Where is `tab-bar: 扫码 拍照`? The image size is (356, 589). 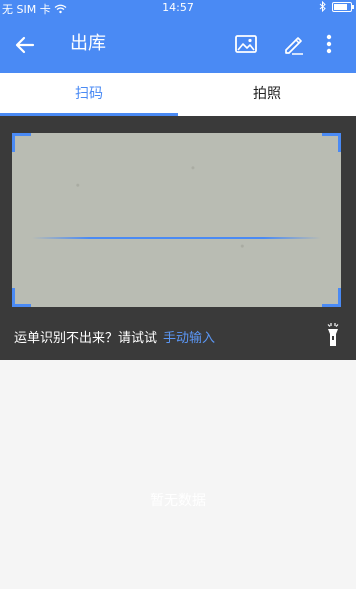
tab-bar: 扫码 拍照 is located at coordinates (178, 95).